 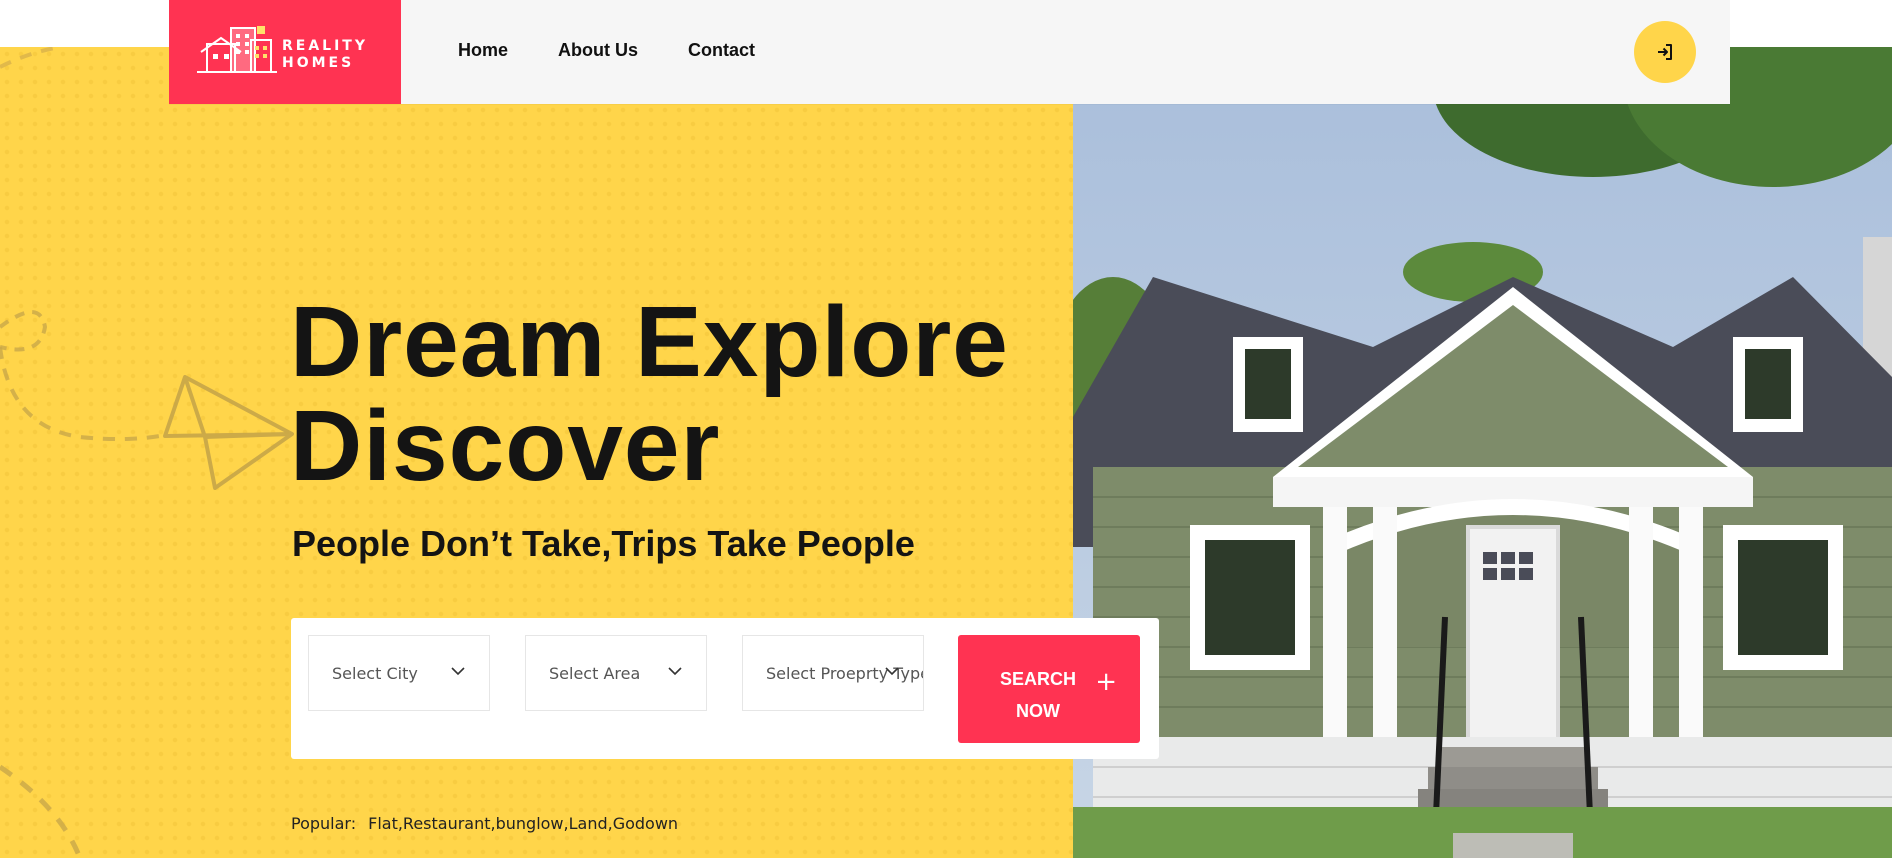 I want to click on hero-subtitle: People Don’t Take,Trips Take People, so click(x=603, y=543).